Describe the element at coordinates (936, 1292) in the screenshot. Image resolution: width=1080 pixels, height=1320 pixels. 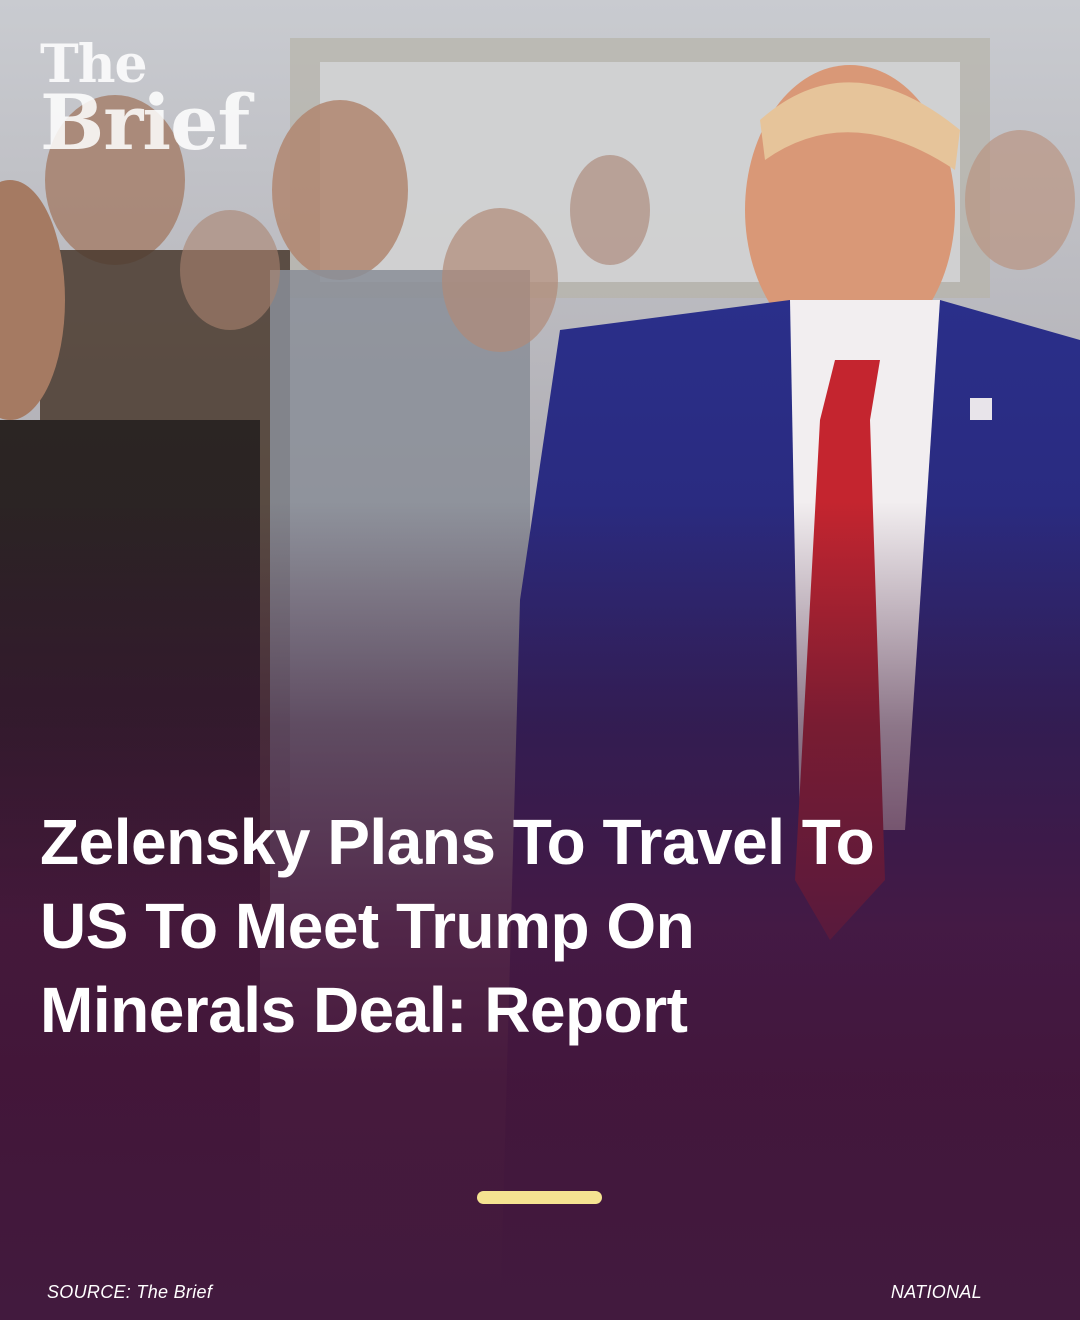
I see `category-label: NATIONAL` at that location.